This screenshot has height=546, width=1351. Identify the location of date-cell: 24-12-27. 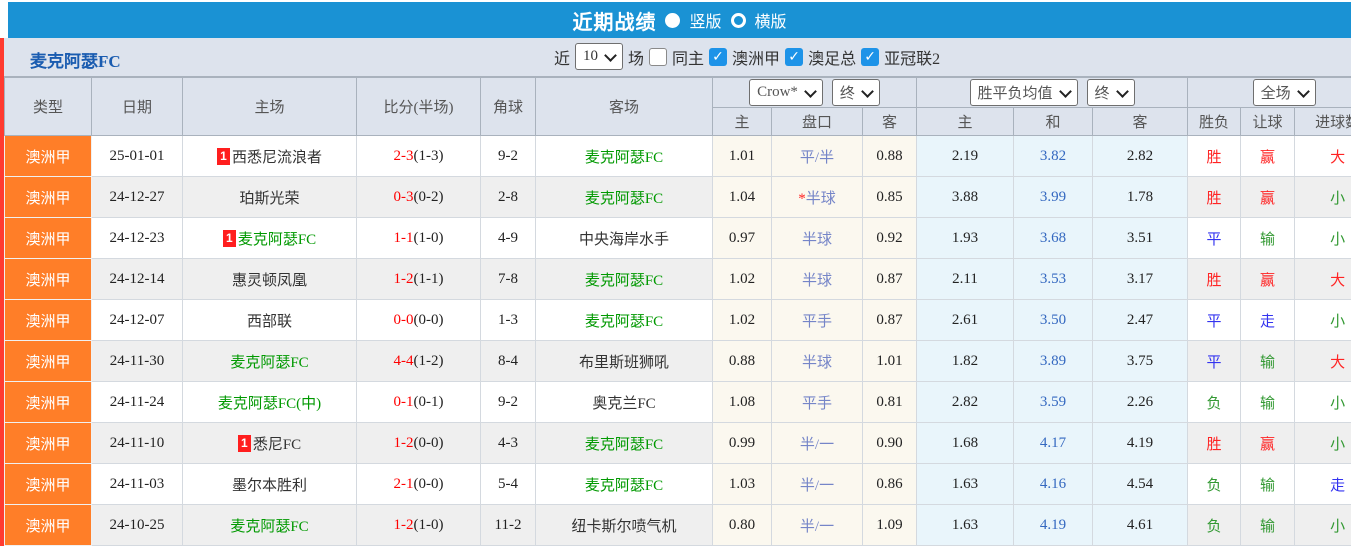
(137, 197).